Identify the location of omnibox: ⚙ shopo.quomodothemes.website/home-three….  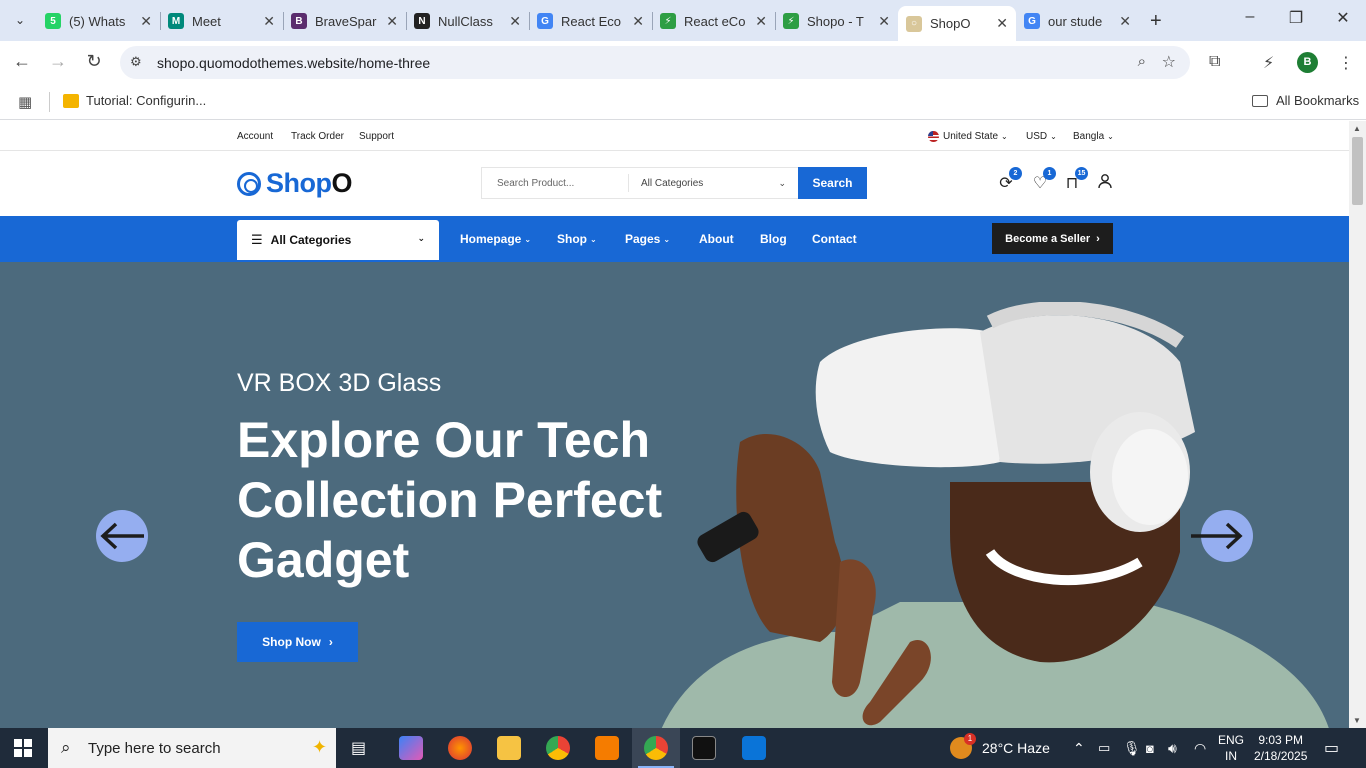
(655, 62).